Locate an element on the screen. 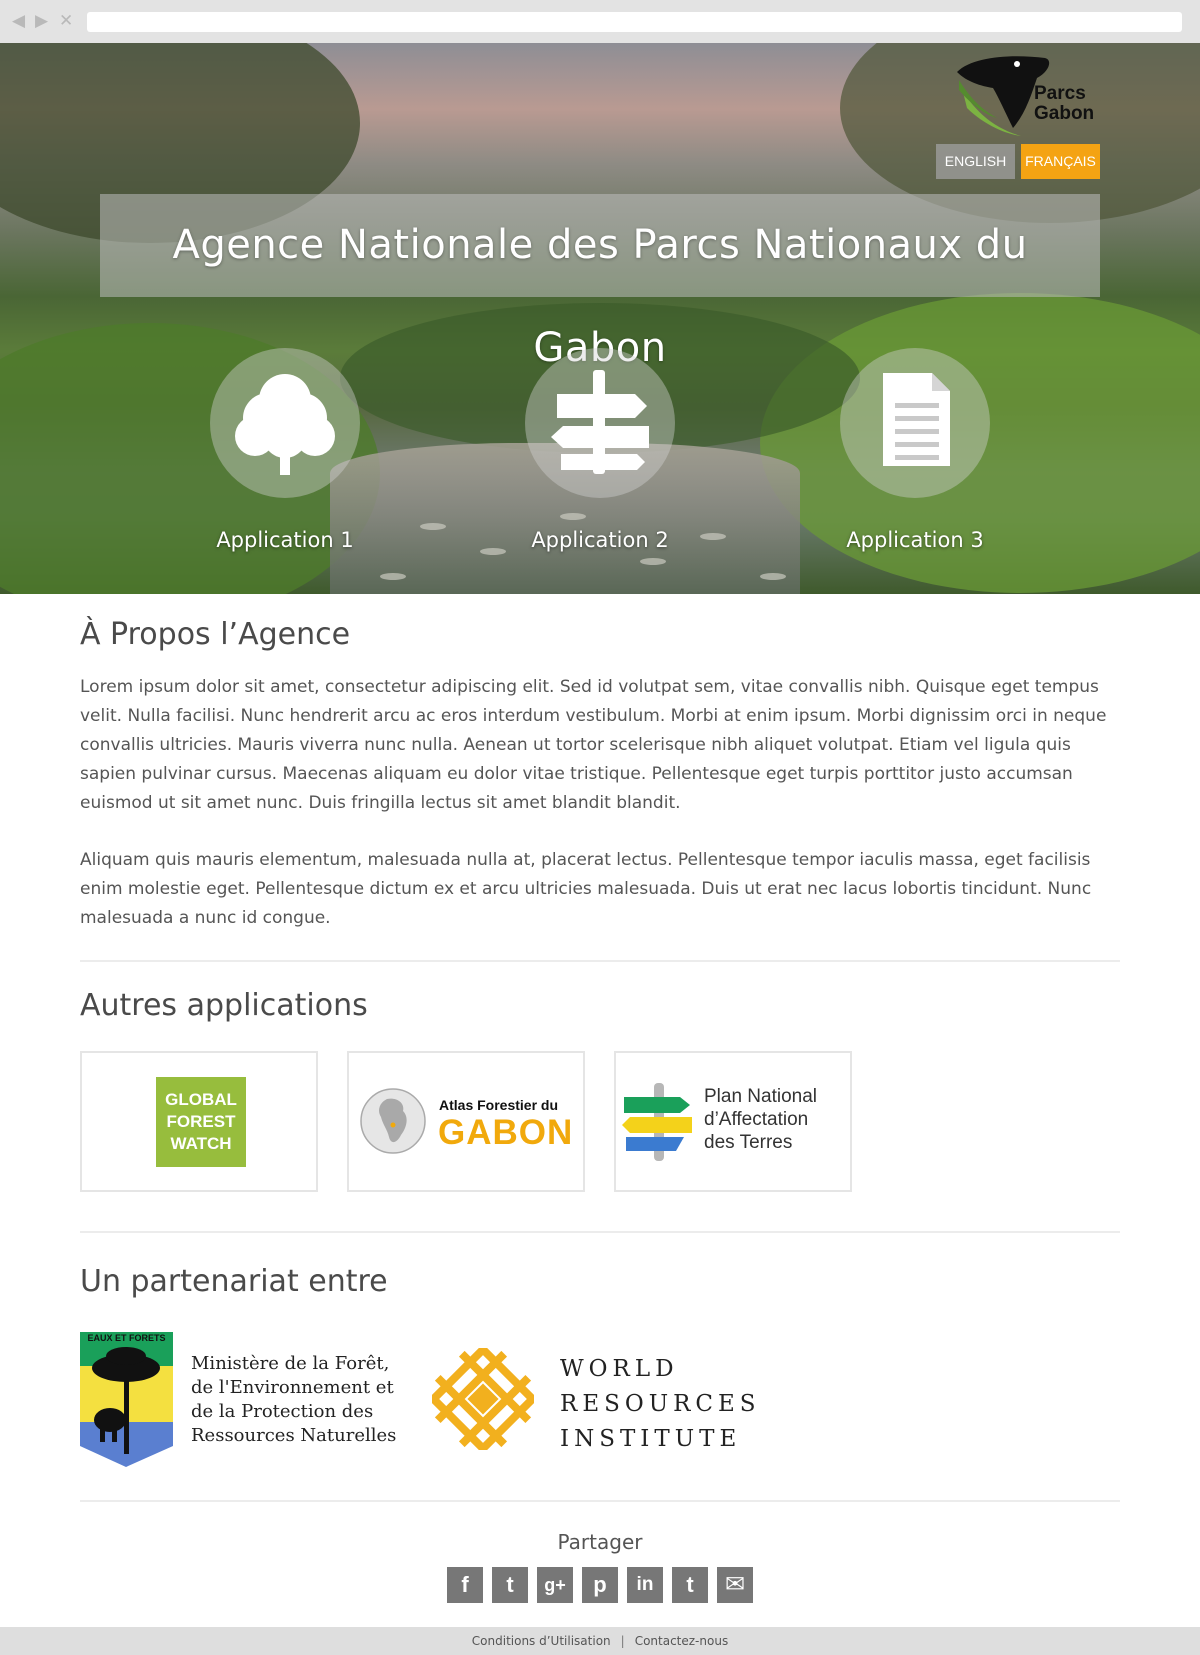 This screenshot has height=1655, width=1200. application-1-button is located at coordinates (285, 423).